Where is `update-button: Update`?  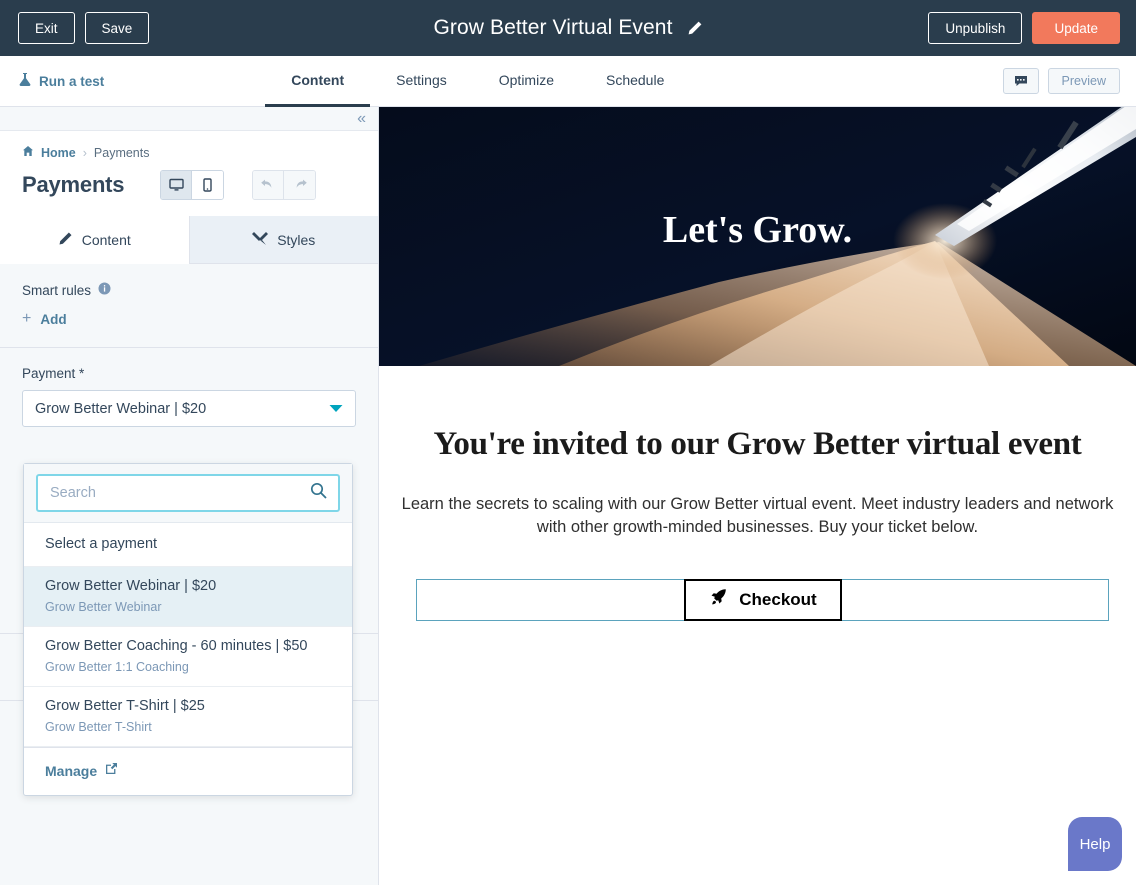
update-button: Update is located at coordinates (1076, 28).